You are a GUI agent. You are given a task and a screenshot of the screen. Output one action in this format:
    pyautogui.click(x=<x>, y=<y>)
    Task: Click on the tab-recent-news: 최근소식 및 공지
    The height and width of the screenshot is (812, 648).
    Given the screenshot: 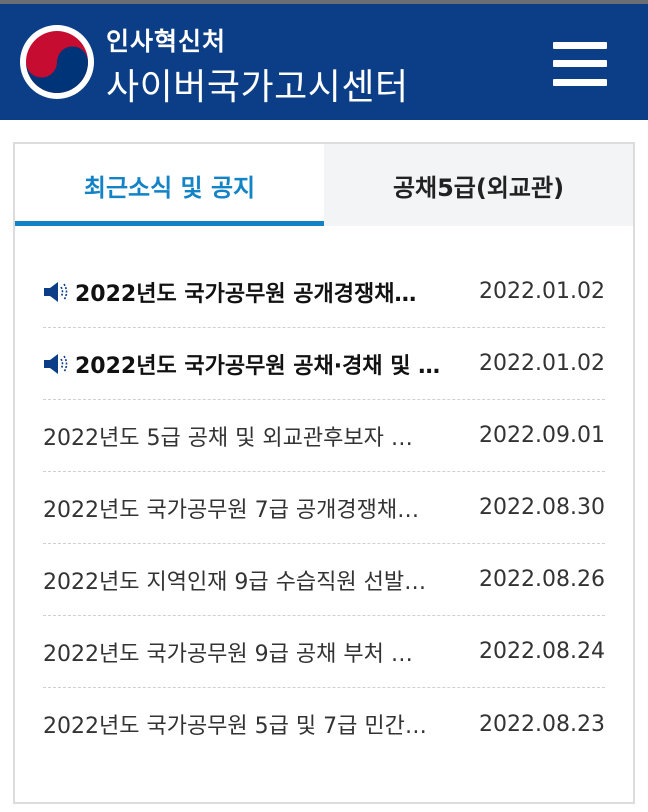 What is the action you would take?
    pyautogui.click(x=169, y=185)
    